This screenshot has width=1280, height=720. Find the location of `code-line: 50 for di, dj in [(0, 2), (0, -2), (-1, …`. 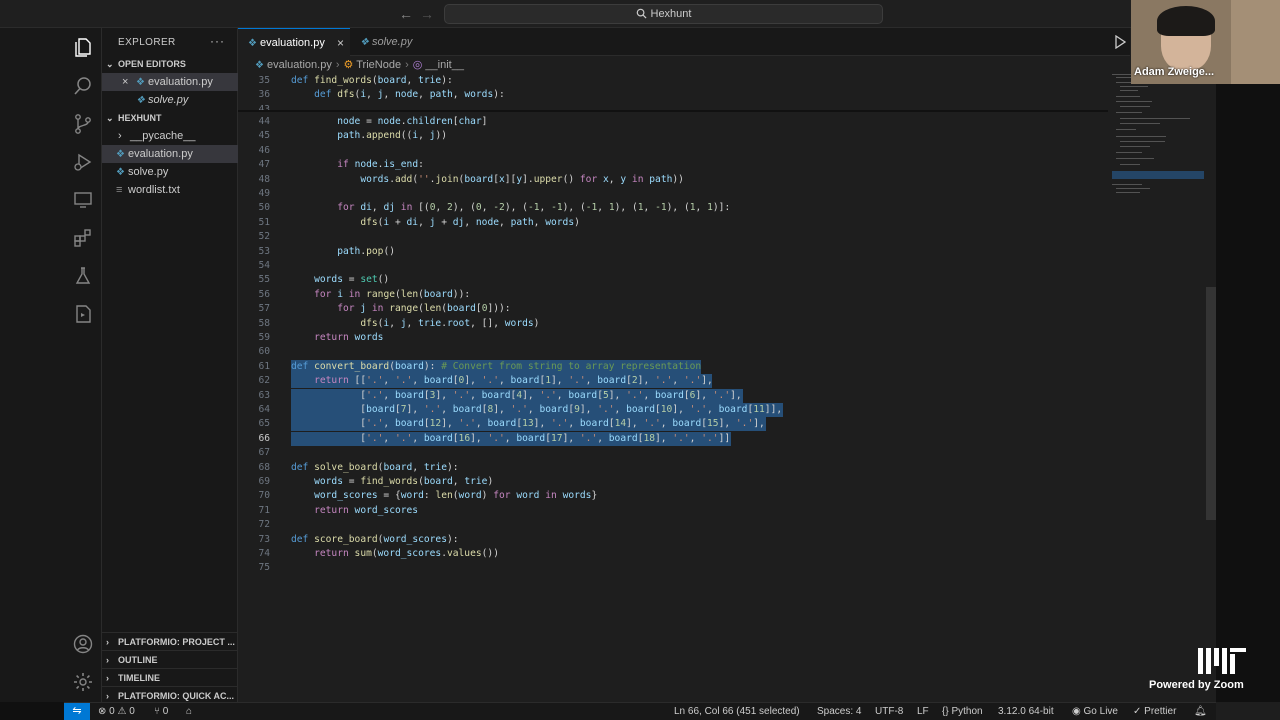

code-line: 50 for di, dj in [(0, 2), (0, -2), (-1, … is located at coordinates (727, 208).